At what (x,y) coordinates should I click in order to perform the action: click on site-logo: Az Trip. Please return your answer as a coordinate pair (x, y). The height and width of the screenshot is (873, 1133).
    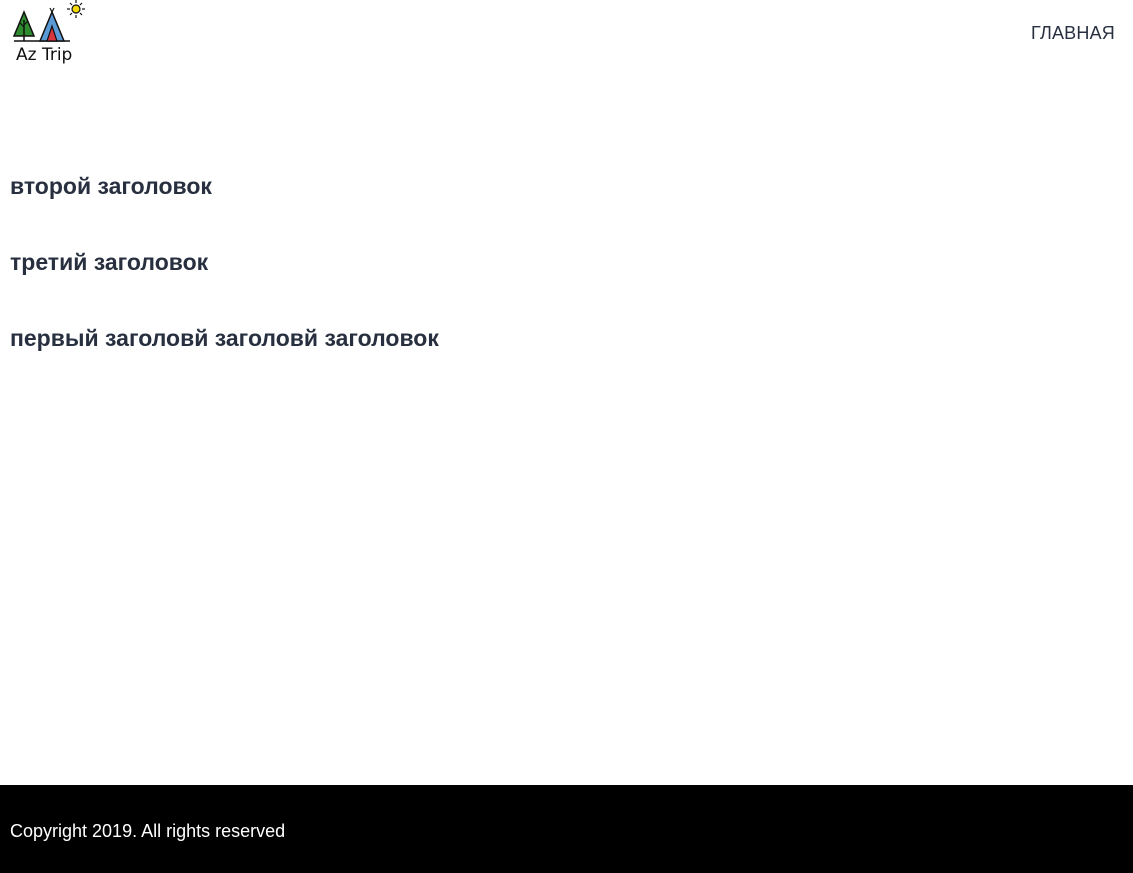
    Looking at the image, I should click on (50, 35).